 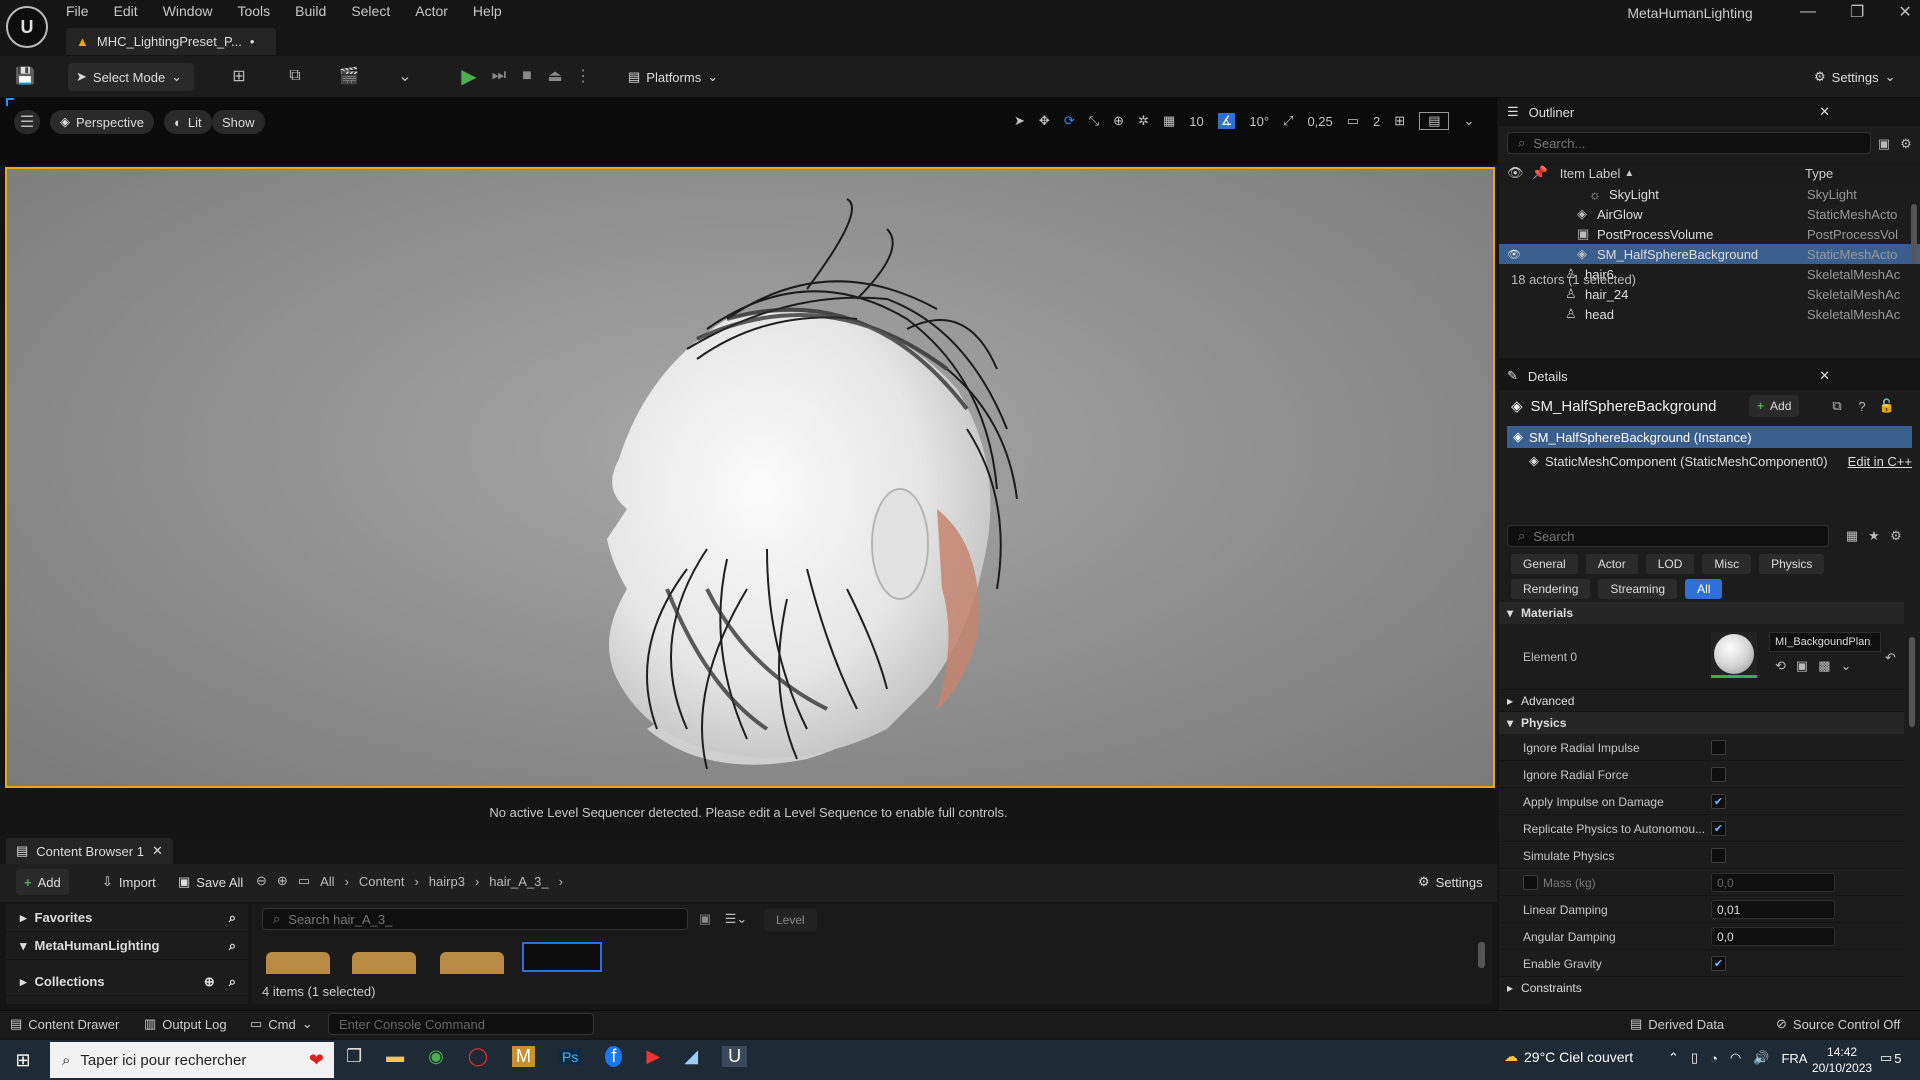 I want to click on selected-asset-thumbnail, so click(x=562, y=957).